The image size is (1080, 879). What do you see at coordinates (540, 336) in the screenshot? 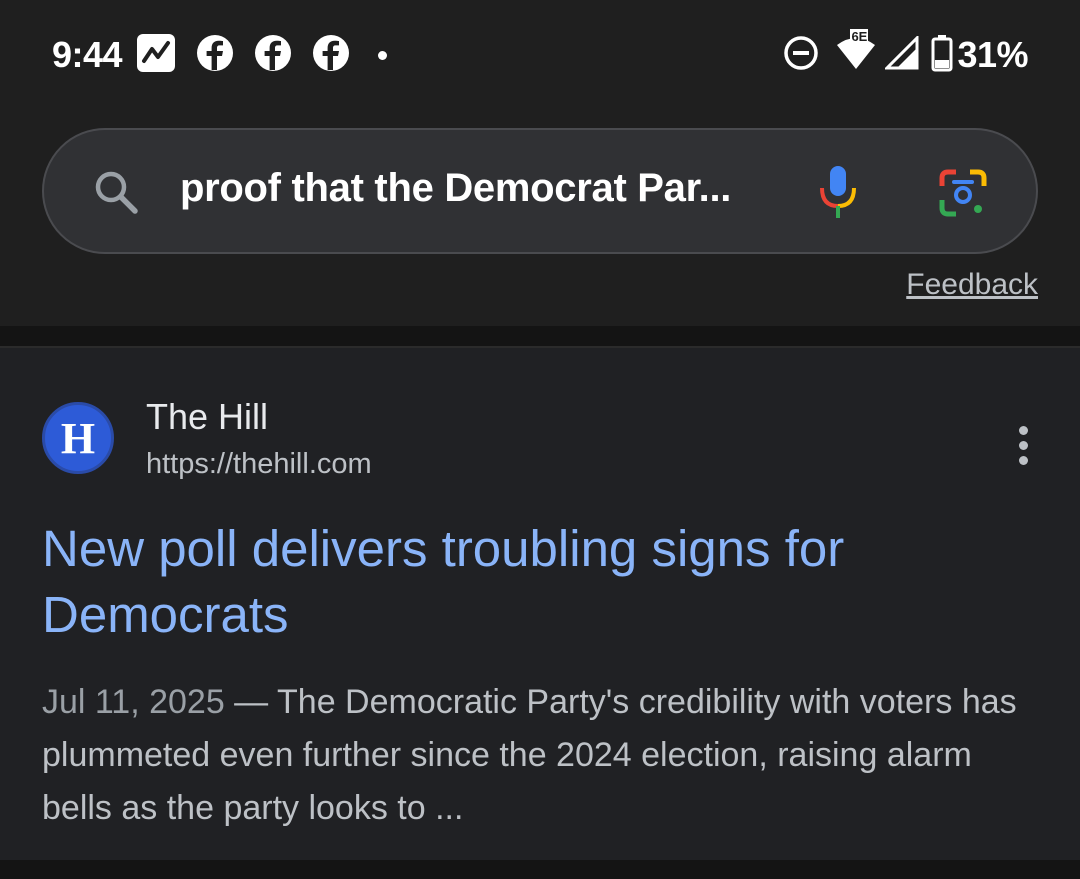
I see `section-divider` at bounding box center [540, 336].